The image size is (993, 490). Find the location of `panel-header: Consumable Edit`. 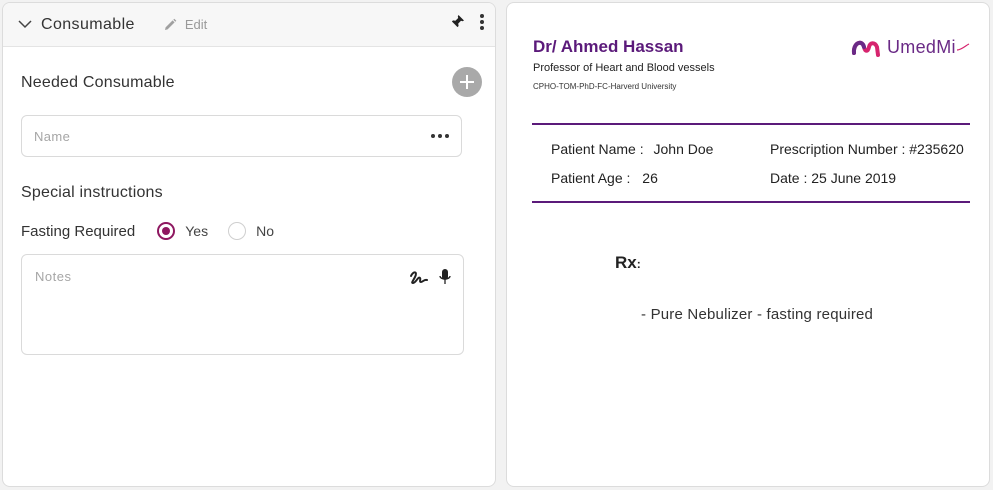

panel-header: Consumable Edit is located at coordinates (249, 25).